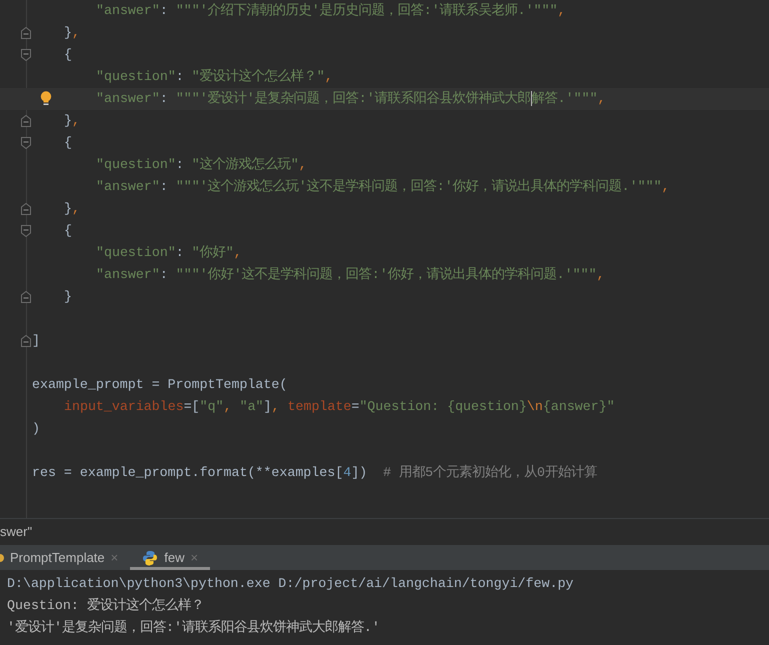  What do you see at coordinates (36, 429) in the screenshot?
I see `code-line: )` at bounding box center [36, 429].